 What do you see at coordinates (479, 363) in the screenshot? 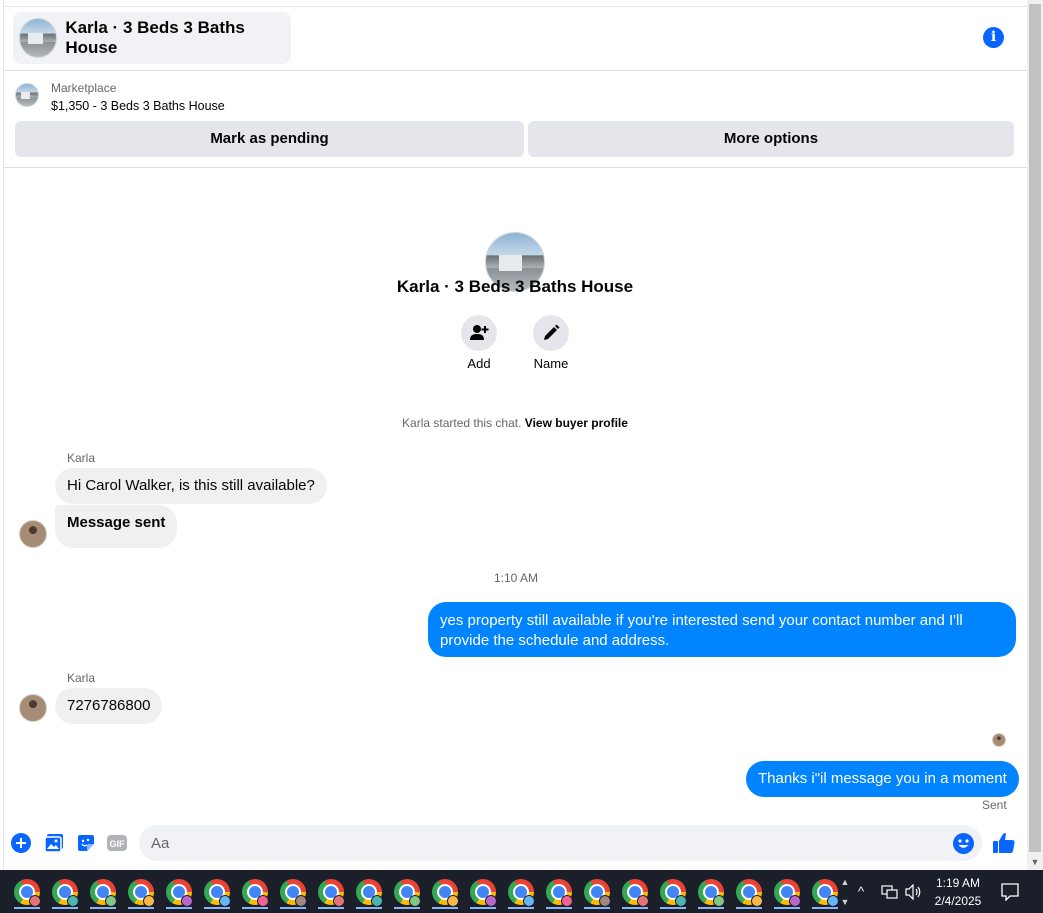
I see `add-label: Add` at bounding box center [479, 363].